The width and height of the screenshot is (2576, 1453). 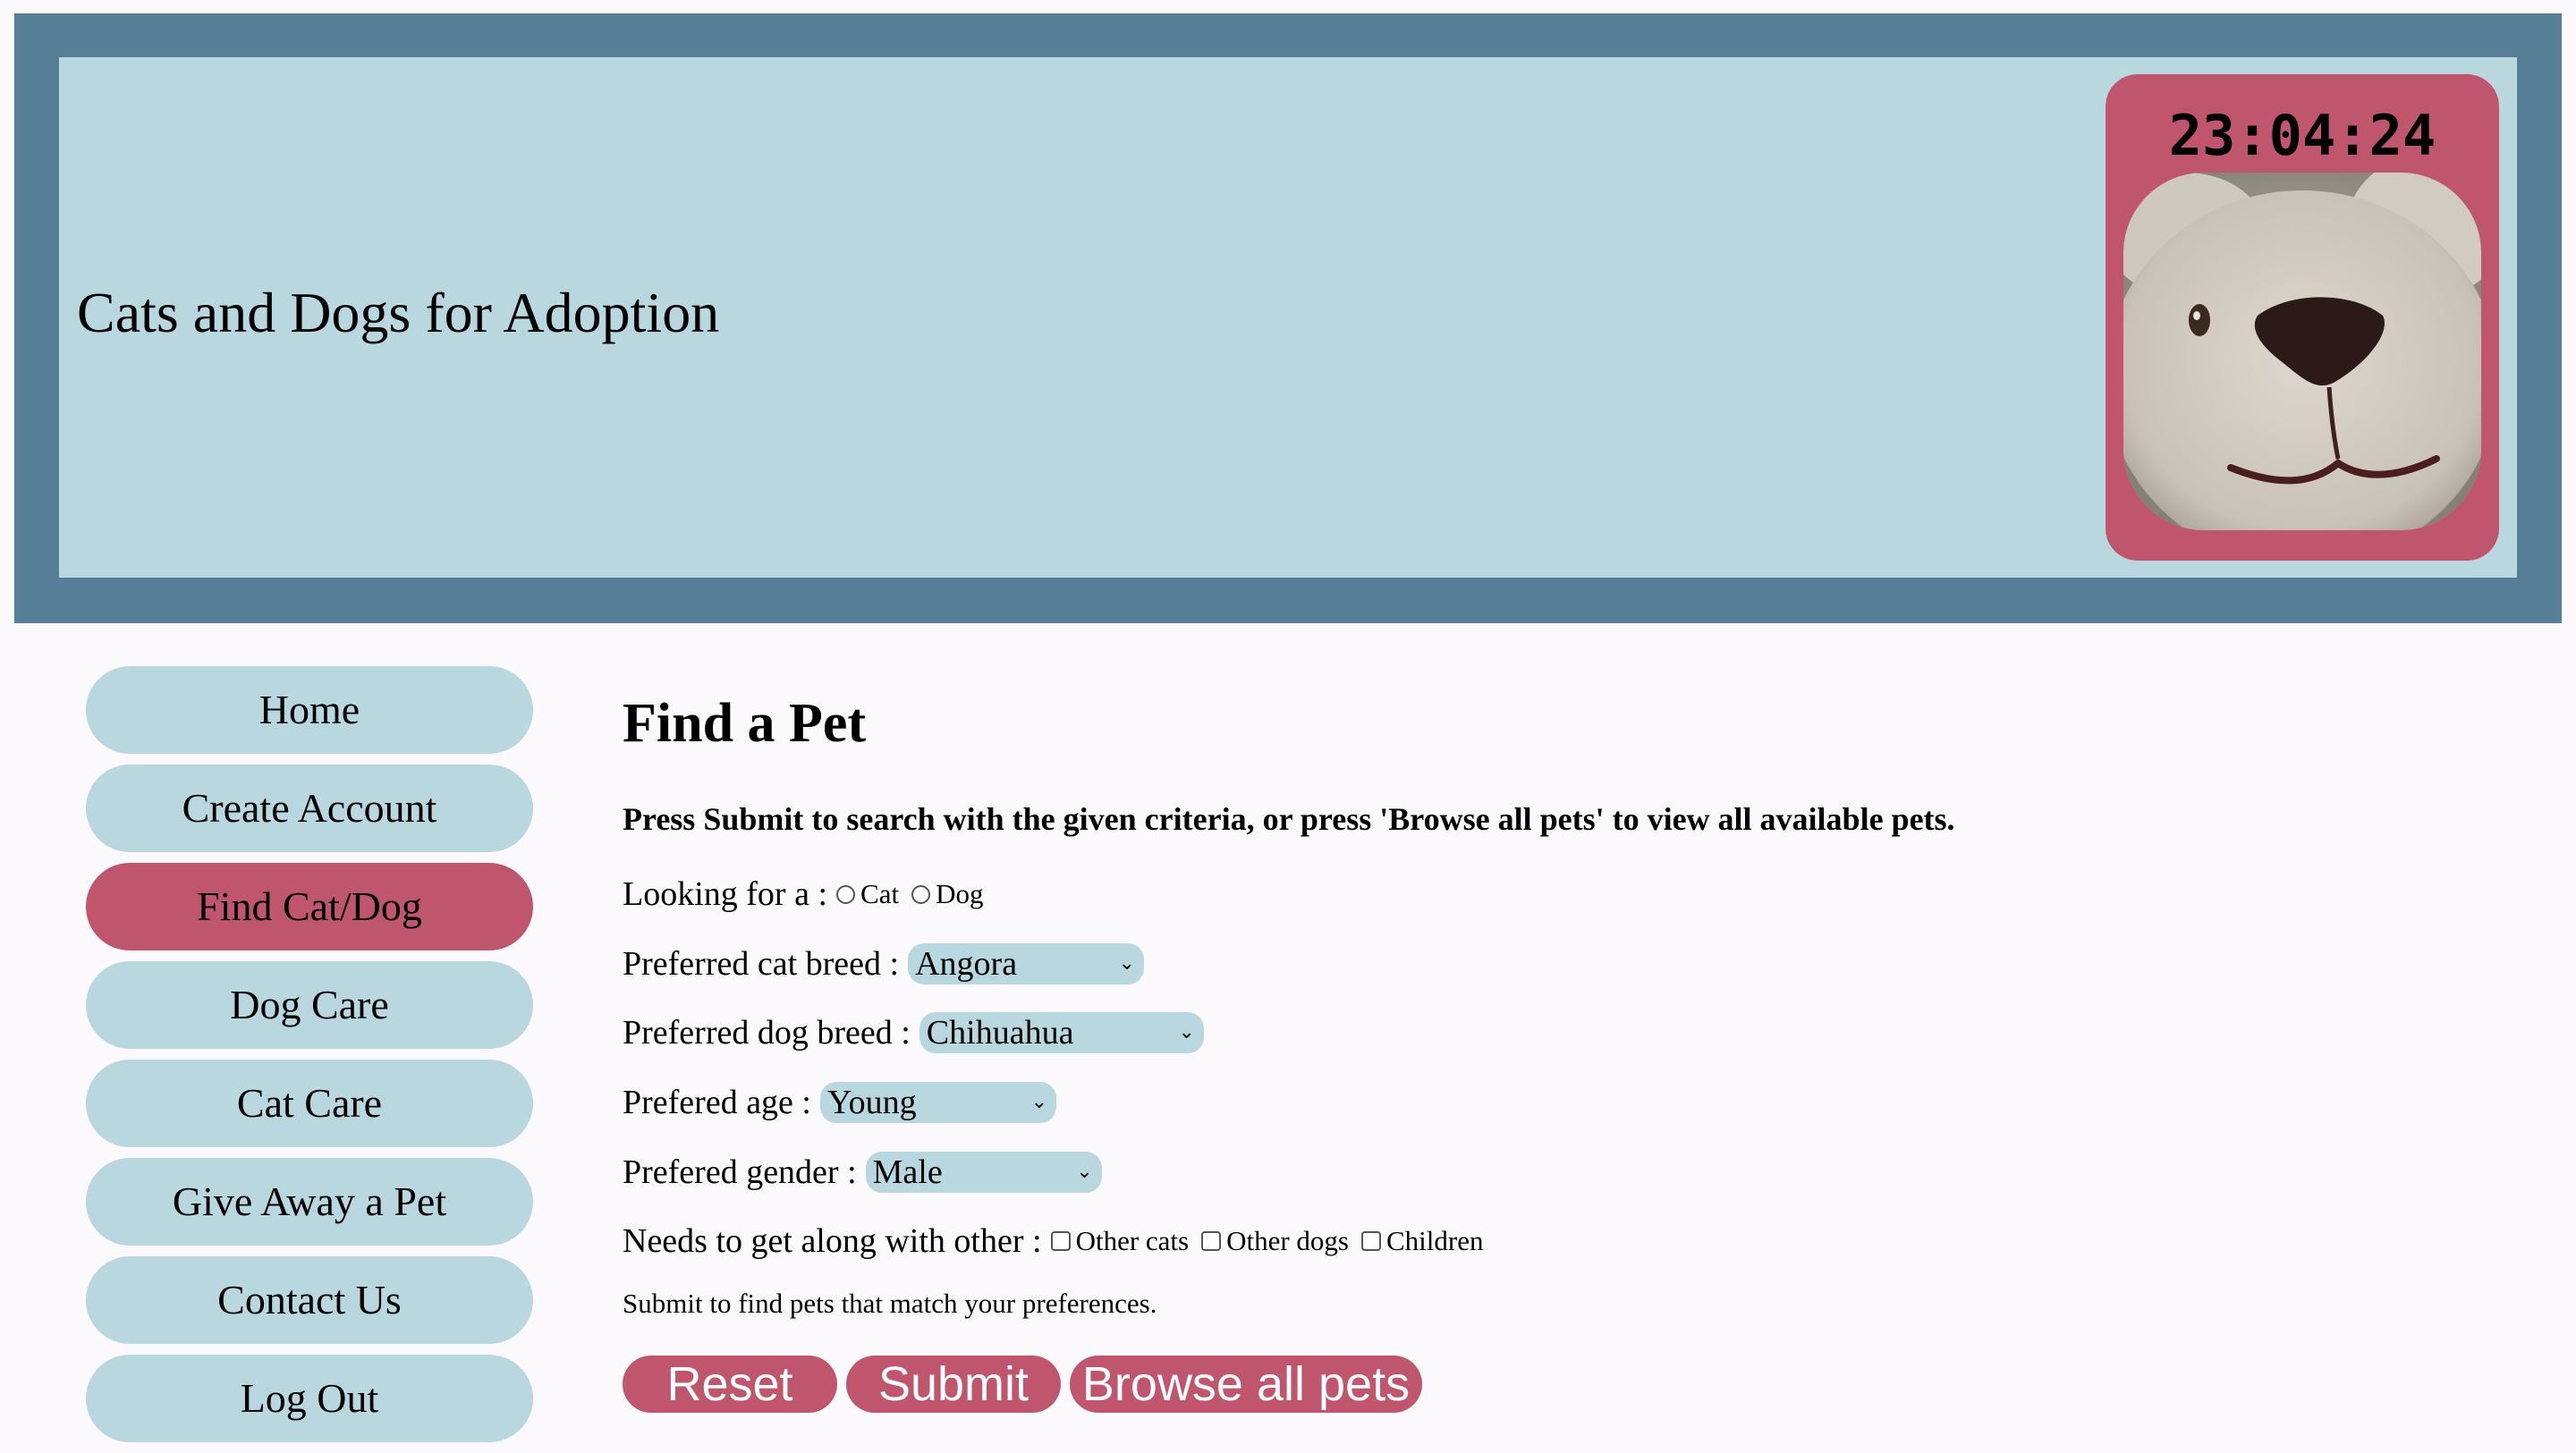 I want to click on gender-label: Prefered gender :, so click(x=740, y=1172).